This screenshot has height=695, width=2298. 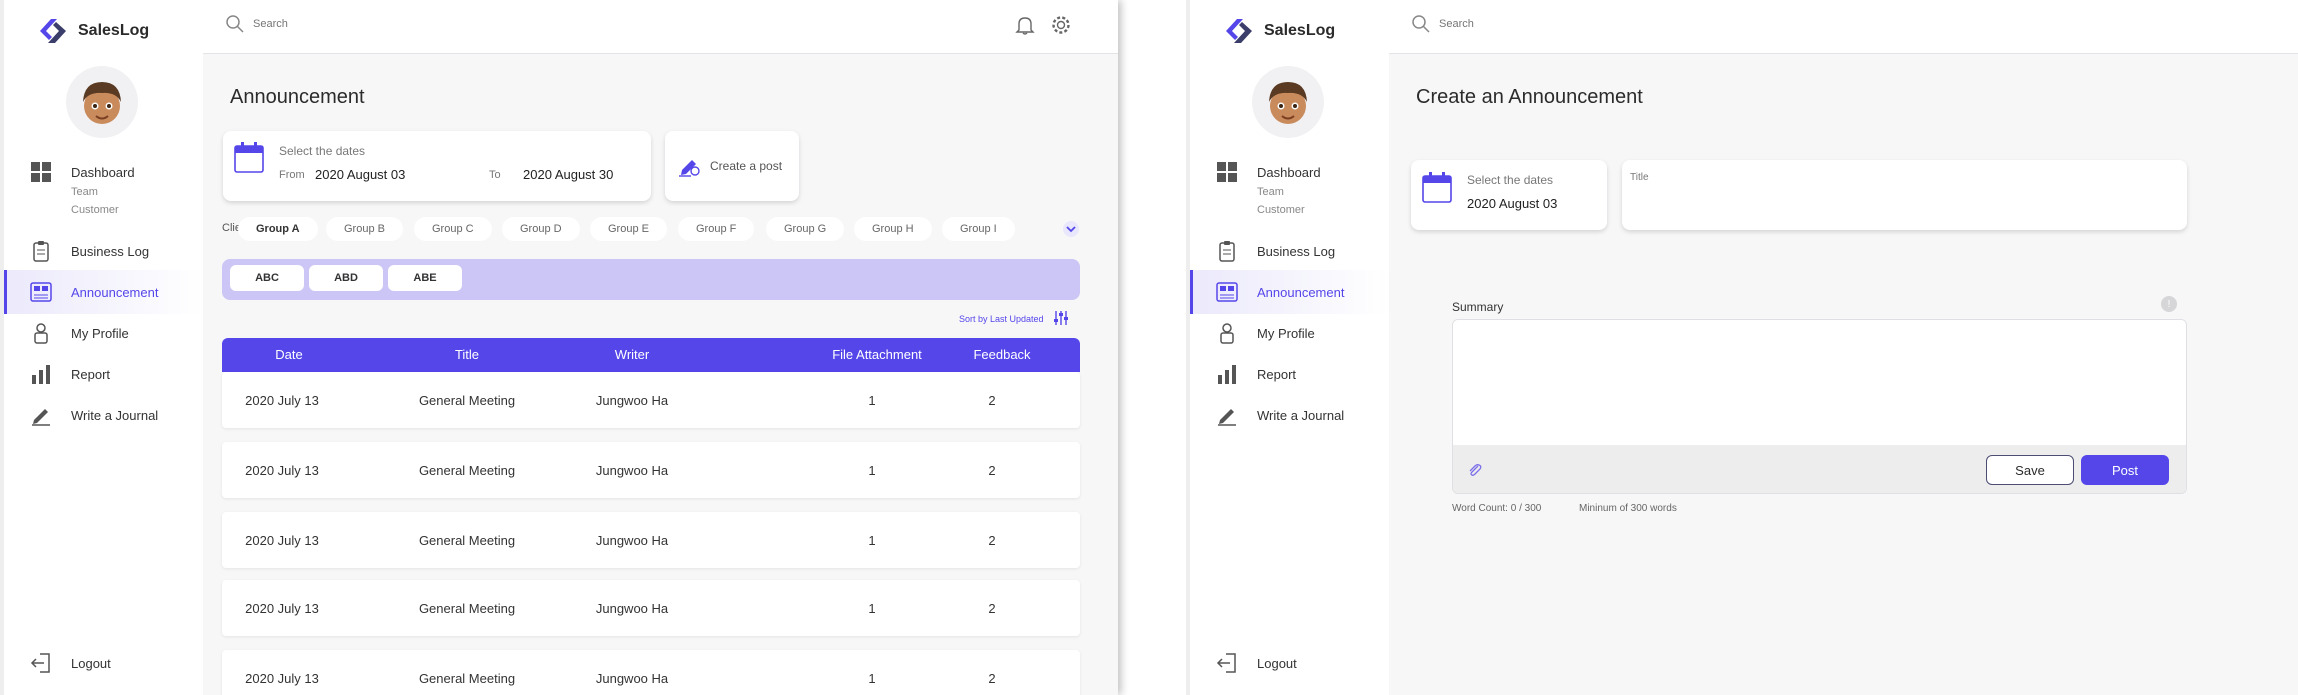 What do you see at coordinates (2125, 470) in the screenshot?
I see `post-button: Post` at bounding box center [2125, 470].